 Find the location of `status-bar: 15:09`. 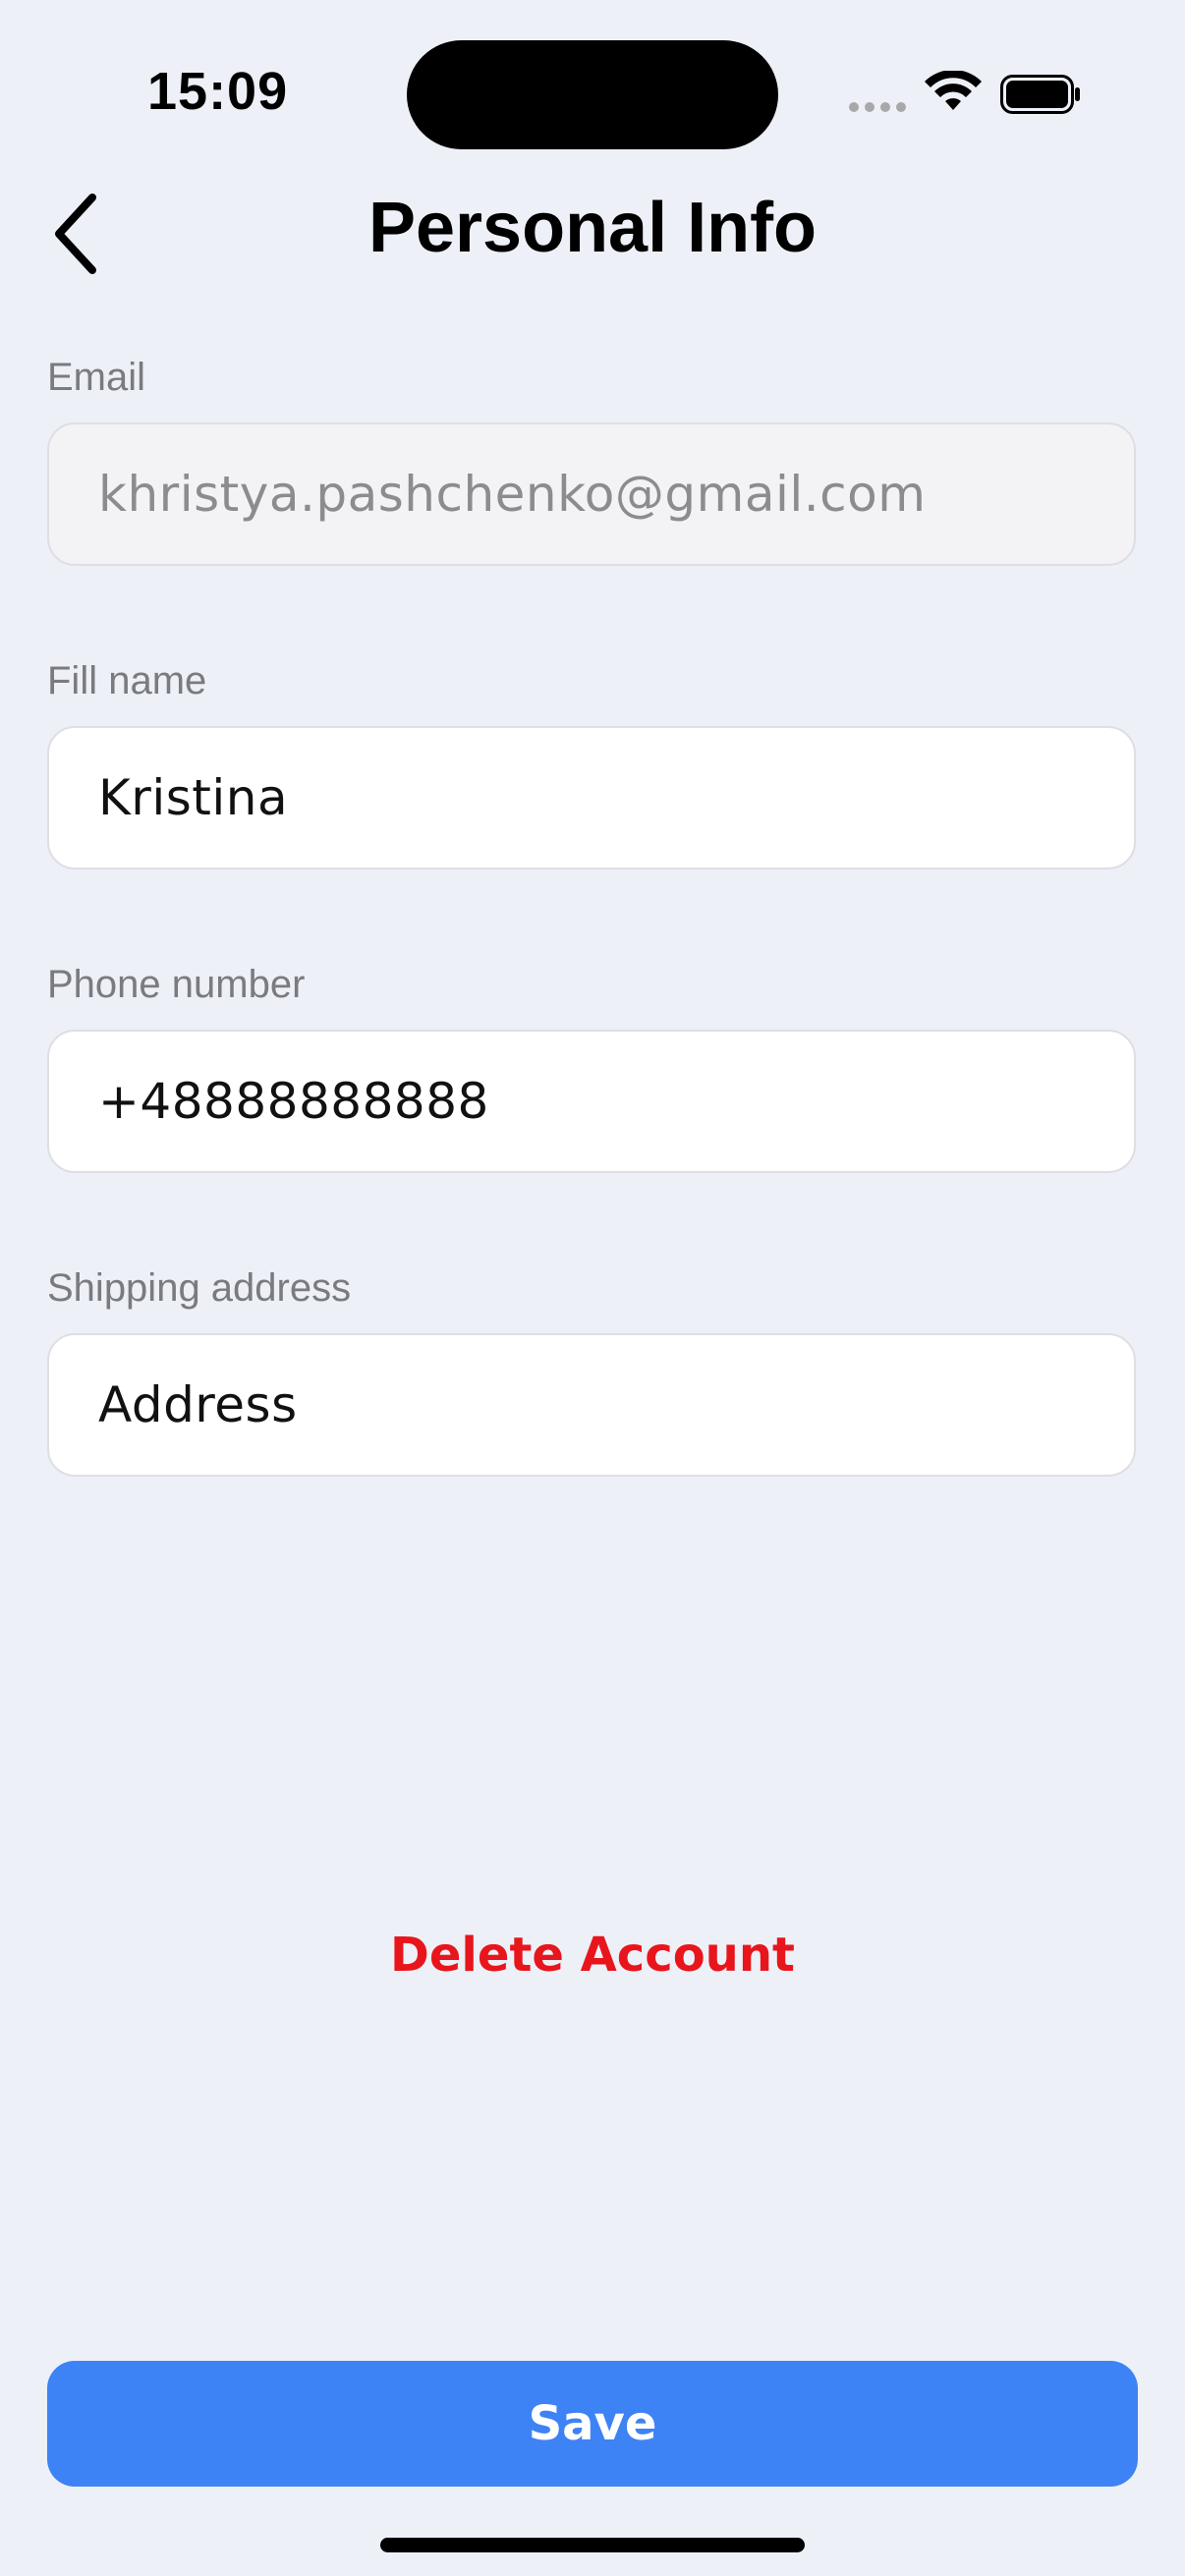

status-bar: 15:09 is located at coordinates (592, 83).